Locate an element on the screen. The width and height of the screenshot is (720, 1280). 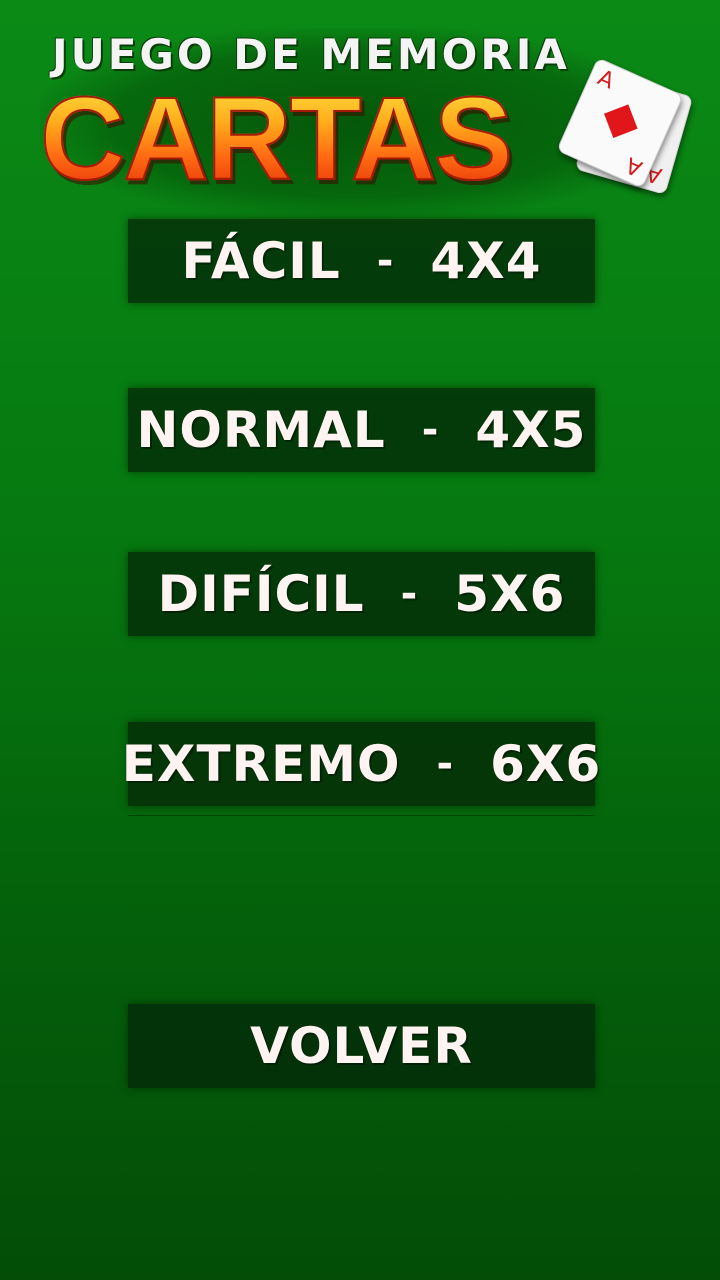
logo-subtitle: JUEGO DE MEMORIA is located at coordinates (311, 54).